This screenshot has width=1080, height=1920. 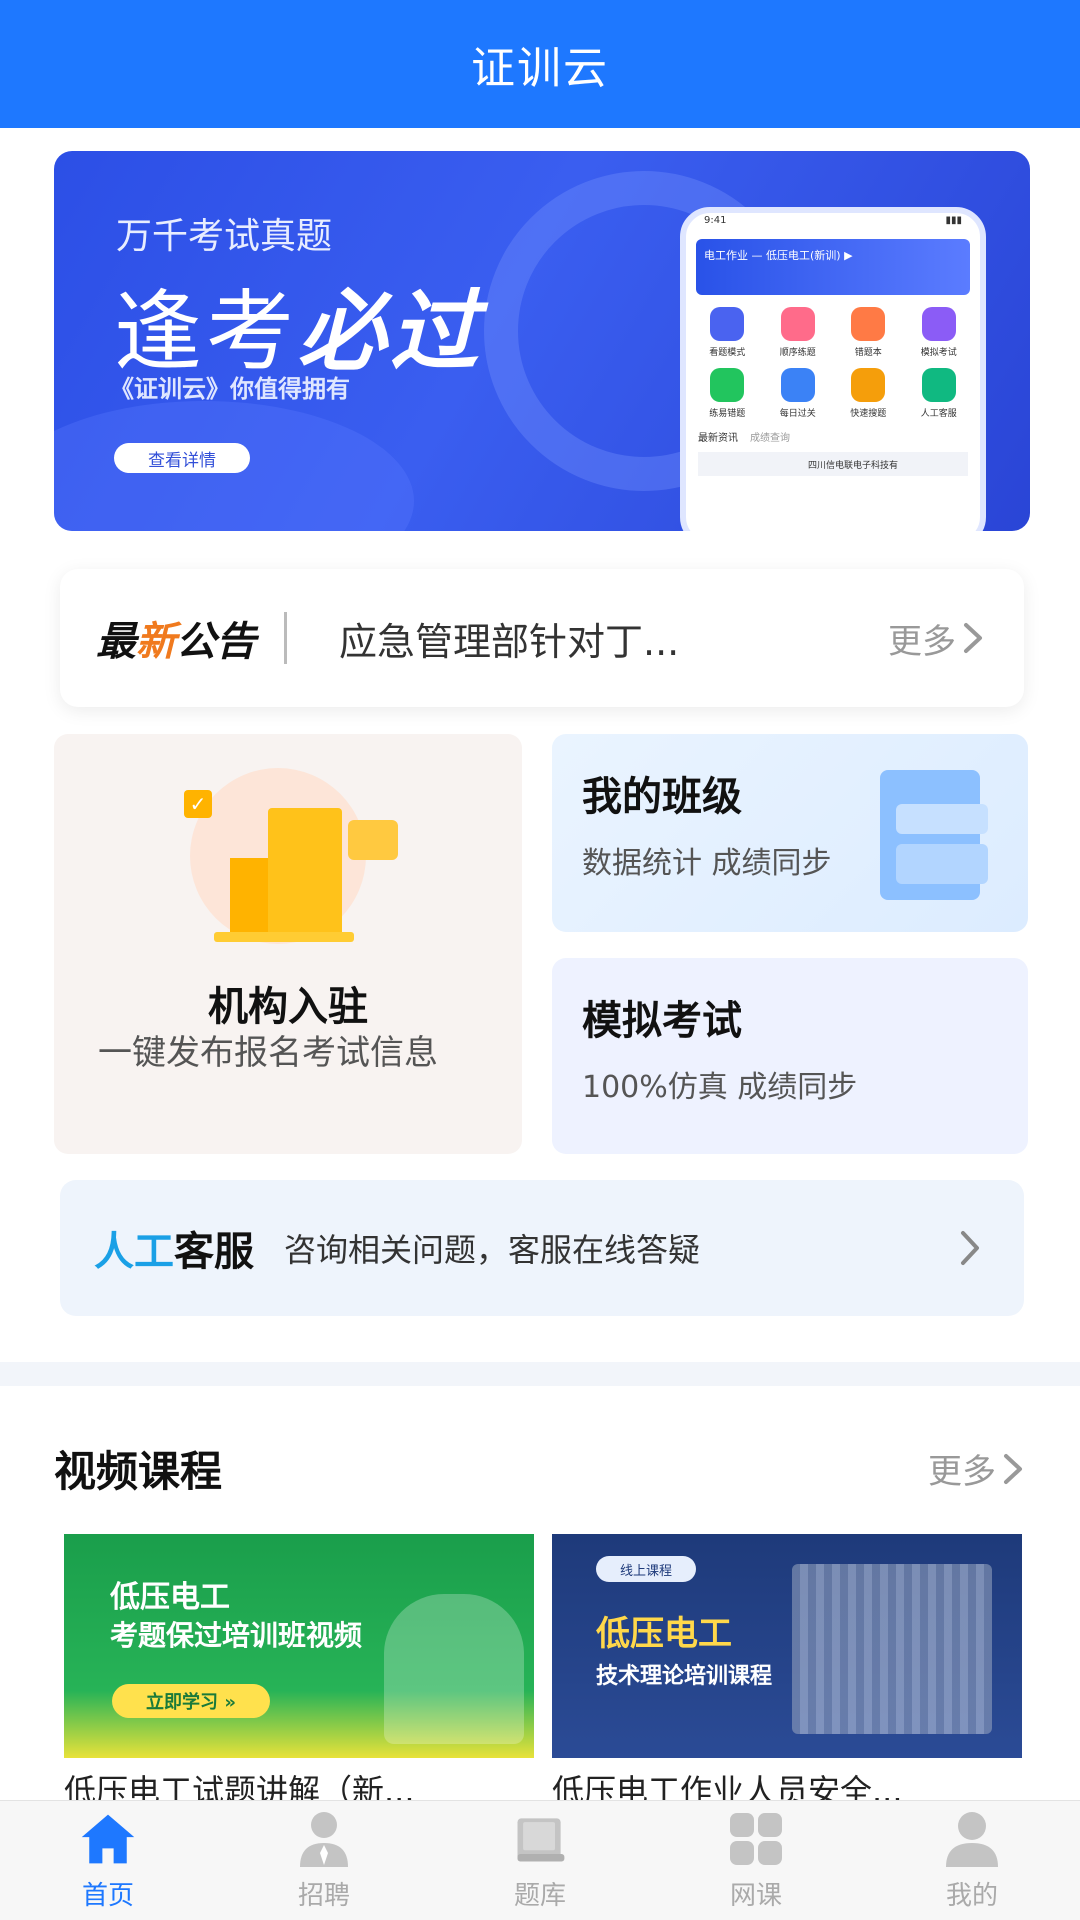 What do you see at coordinates (191, 1701) in the screenshot?
I see `course-learn-button: 立即学习 »` at bounding box center [191, 1701].